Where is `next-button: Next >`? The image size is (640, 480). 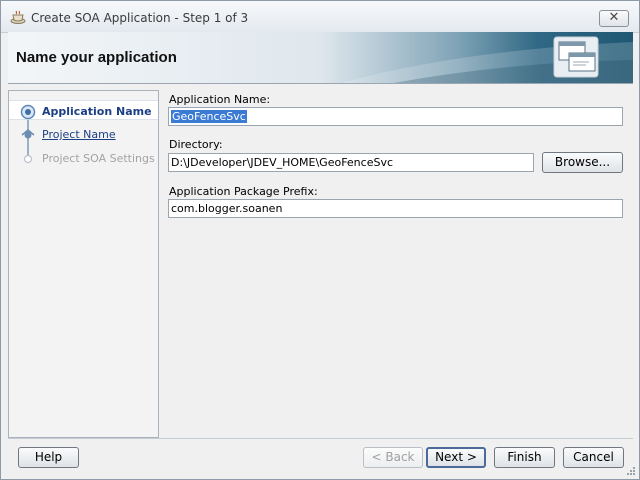 next-button: Next > is located at coordinates (456, 457).